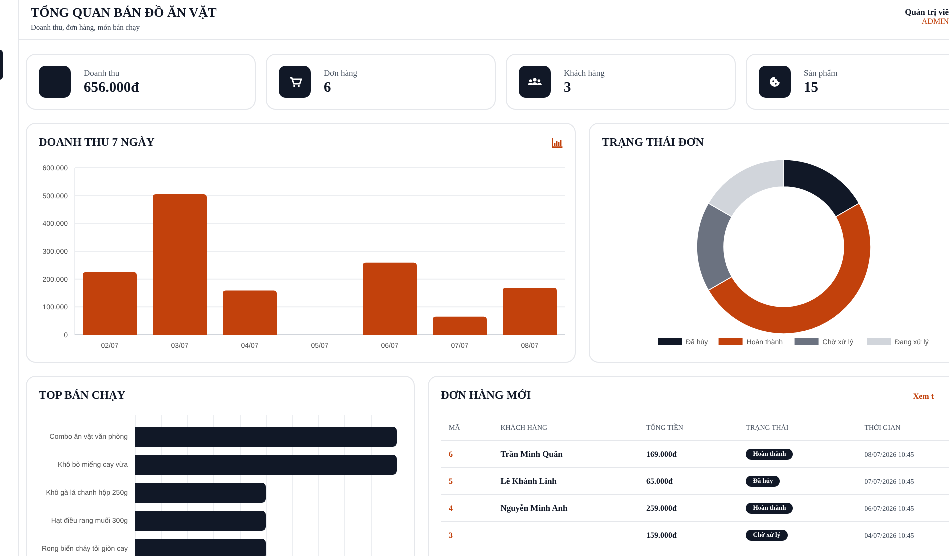 This screenshot has width=950, height=556. Describe the element at coordinates (661, 535) in the screenshot. I see `order-total: 159.000đ` at that location.